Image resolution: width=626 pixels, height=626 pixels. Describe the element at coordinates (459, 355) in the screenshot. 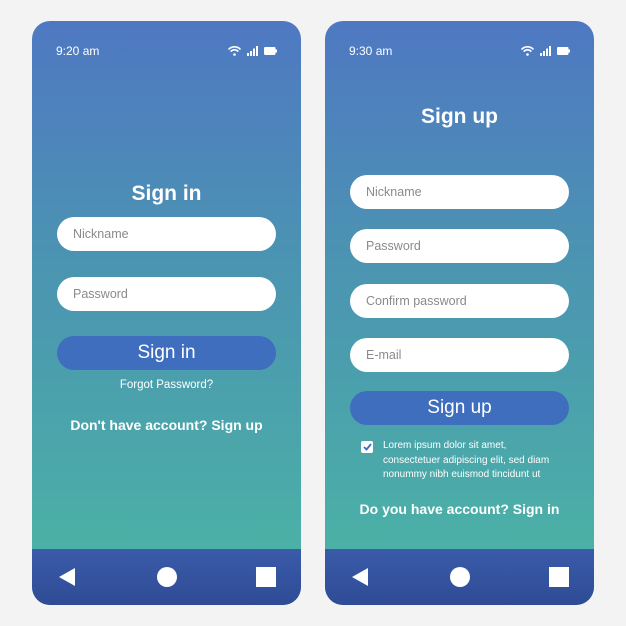

I see `email-input: E-mail` at that location.